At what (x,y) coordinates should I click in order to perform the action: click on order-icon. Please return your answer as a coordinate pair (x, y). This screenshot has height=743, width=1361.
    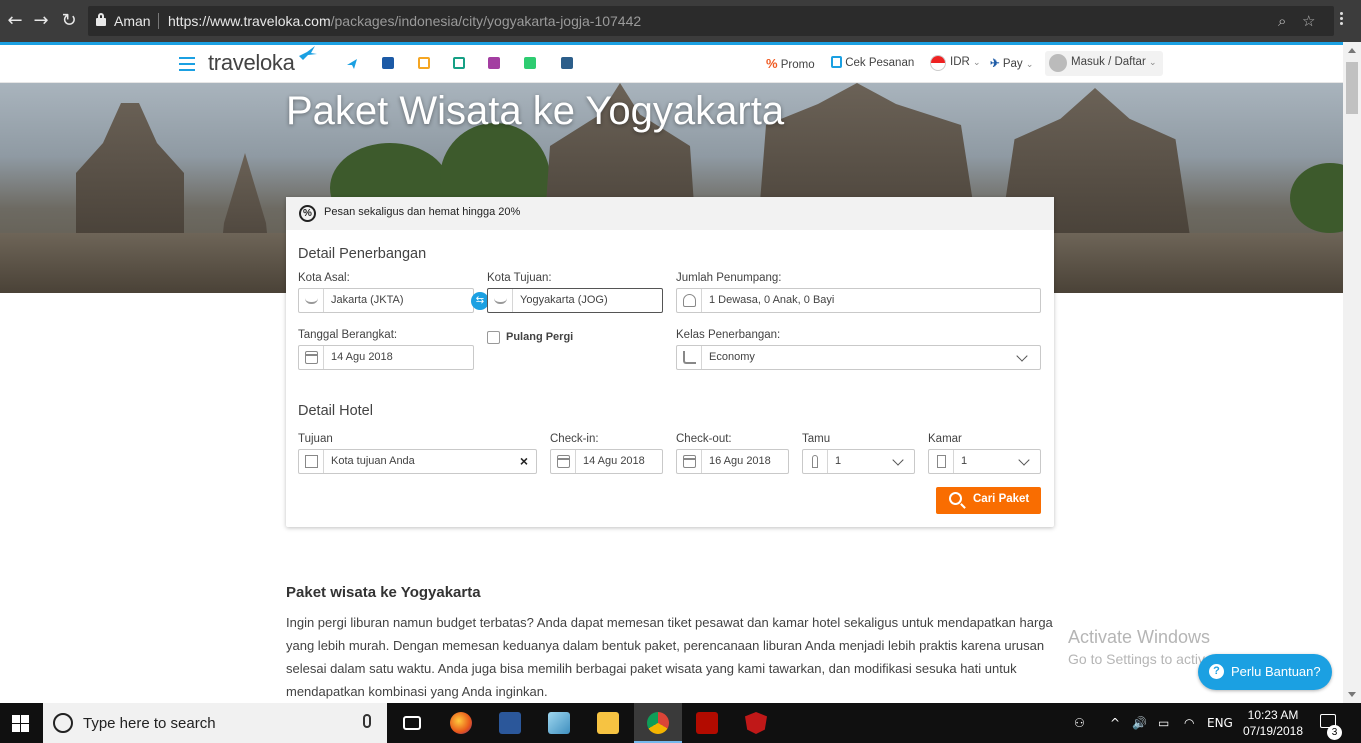
    Looking at the image, I should click on (836, 62).